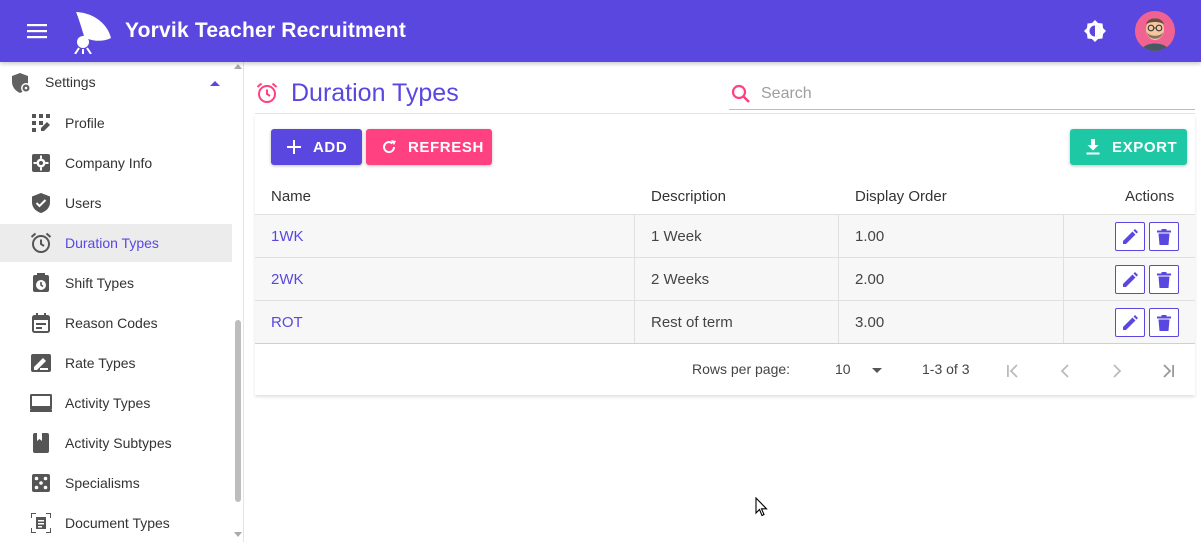 The image size is (1201, 542). Describe the element at coordinates (1065, 371) in the screenshot. I see `previous-page-icon` at that location.